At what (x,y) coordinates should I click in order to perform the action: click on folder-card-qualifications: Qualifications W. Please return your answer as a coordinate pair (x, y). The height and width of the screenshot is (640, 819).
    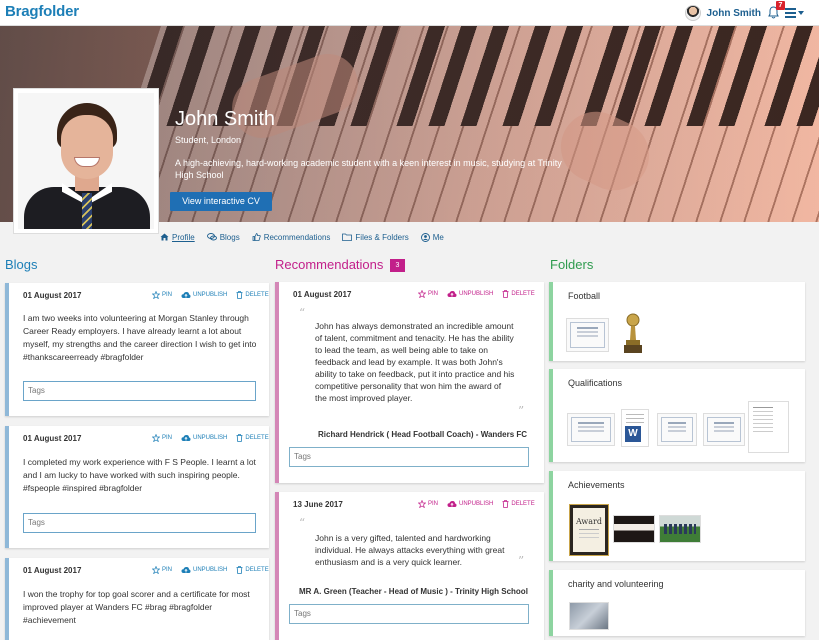
    Looking at the image, I should click on (677, 415).